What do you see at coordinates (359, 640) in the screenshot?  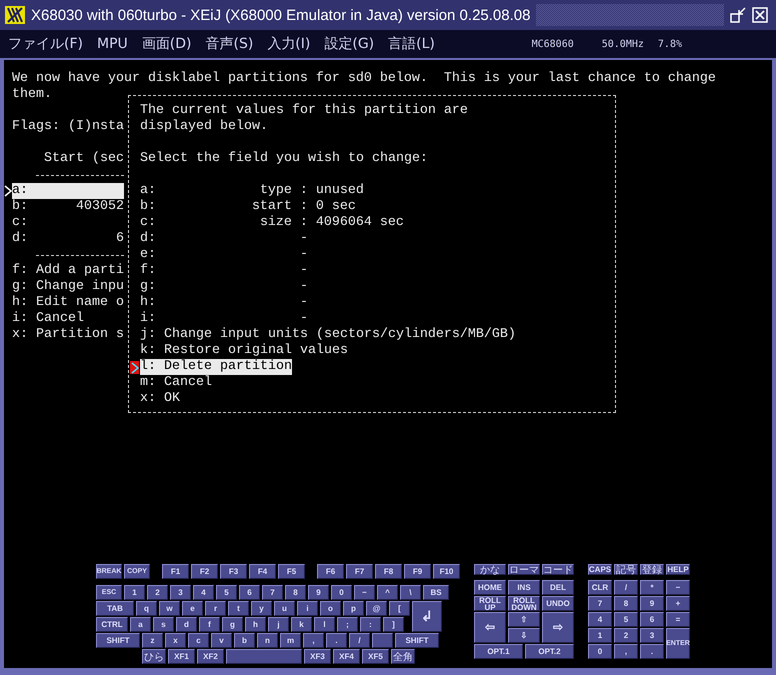 I see `keyboard-key: /` at bounding box center [359, 640].